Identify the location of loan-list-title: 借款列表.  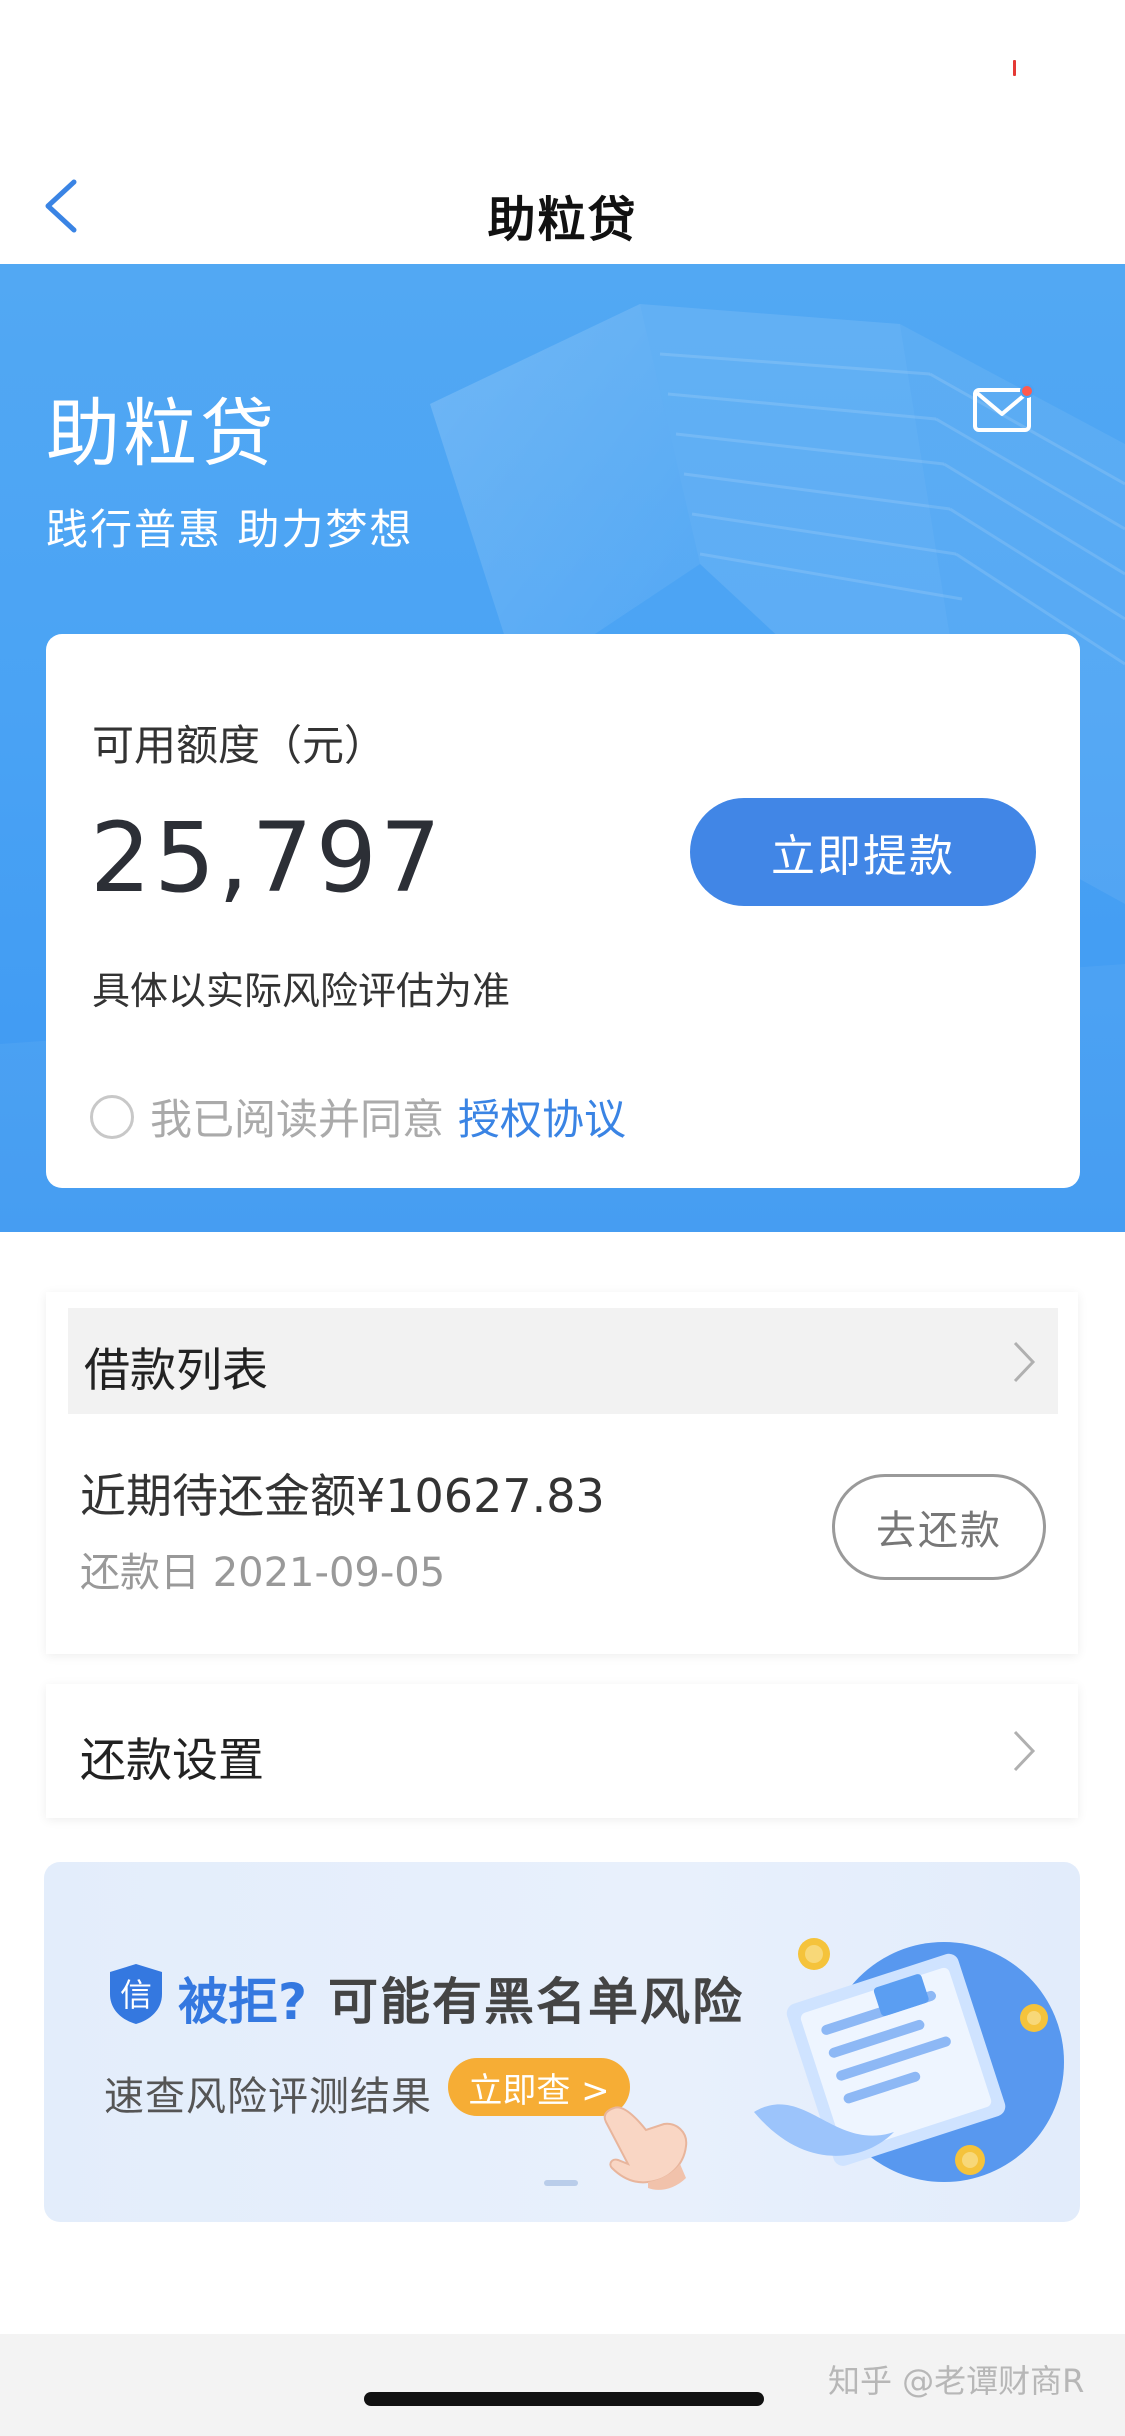
(176, 1370).